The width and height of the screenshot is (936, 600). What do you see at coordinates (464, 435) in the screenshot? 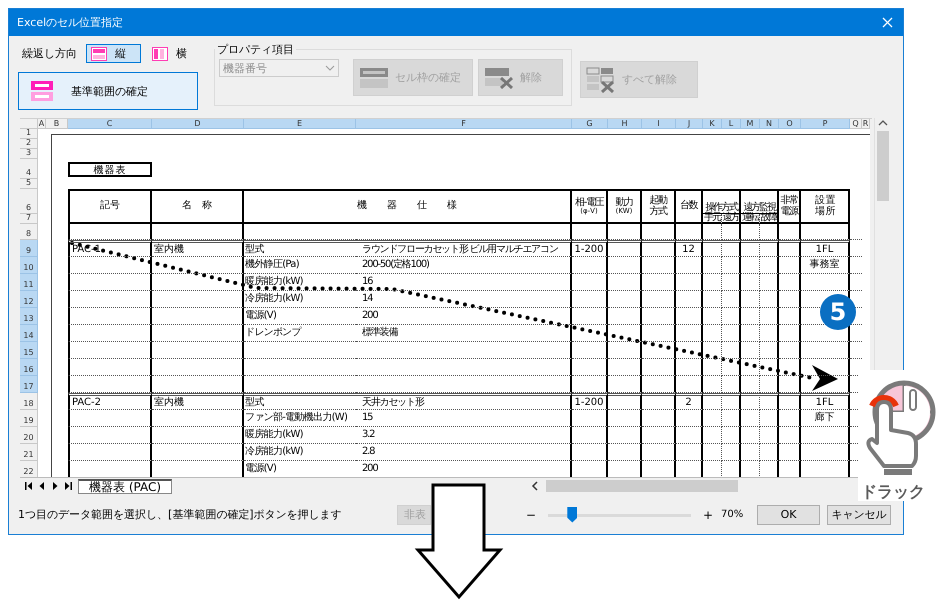
I see `table-cell: 3.2` at bounding box center [464, 435].